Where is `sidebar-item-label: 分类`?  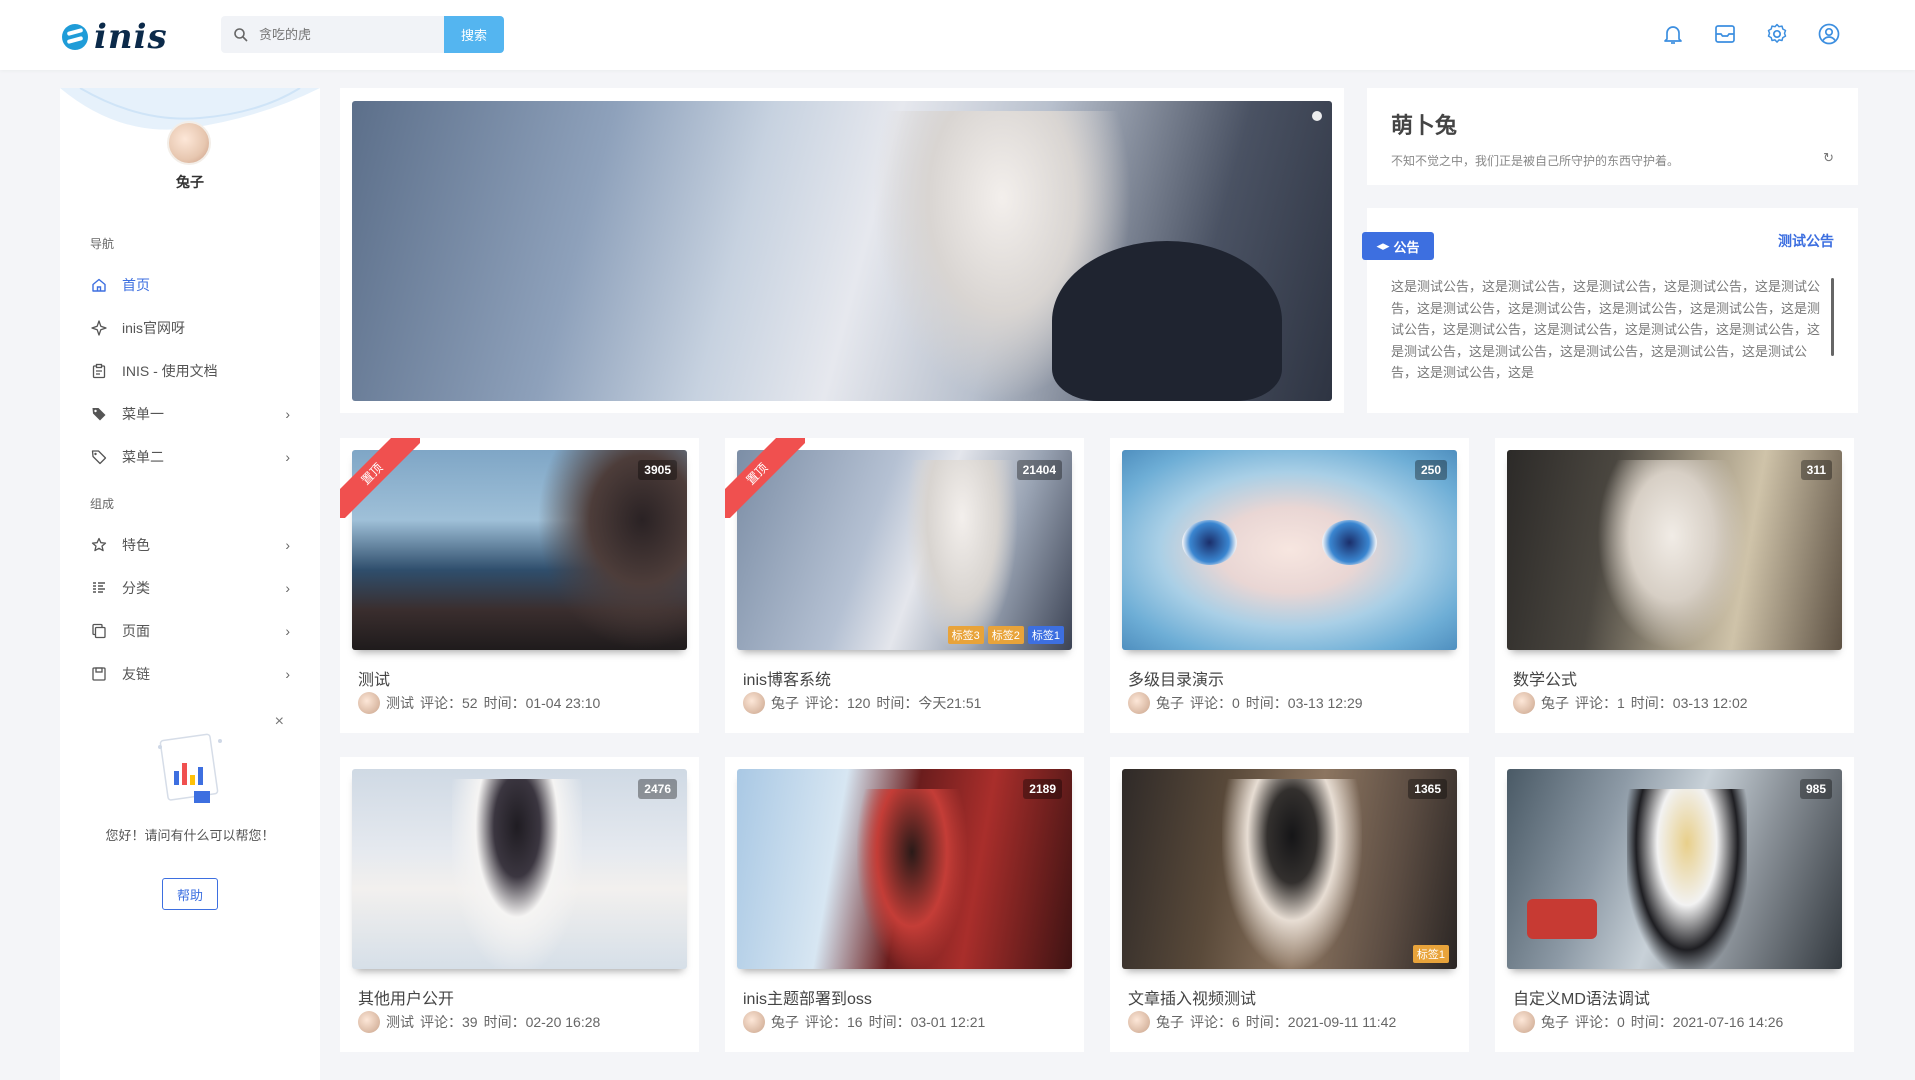
sidebar-item-label: 分类 is located at coordinates (136, 588).